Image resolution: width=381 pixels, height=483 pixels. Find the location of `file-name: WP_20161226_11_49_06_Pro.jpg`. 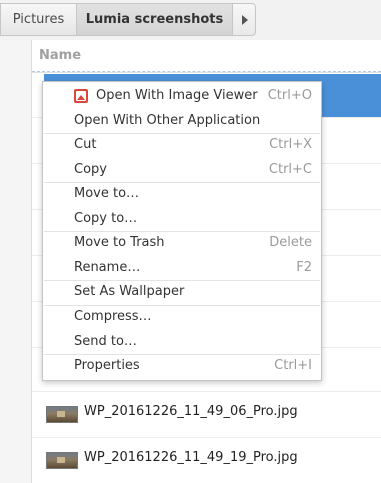

file-name: WP_20161226_11_49_06_Pro.jpg is located at coordinates (191, 411).